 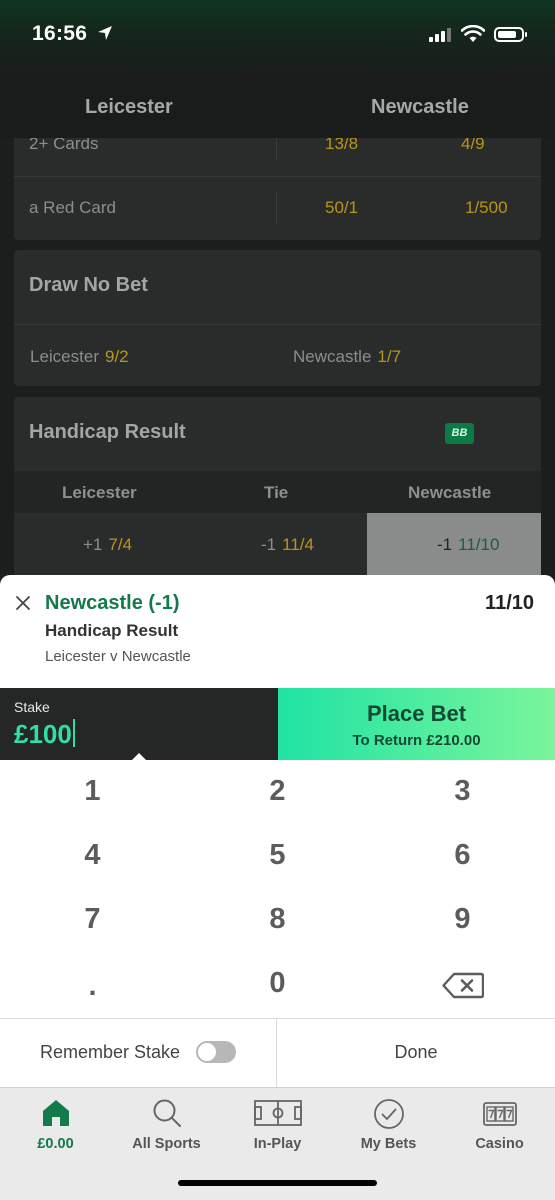 What do you see at coordinates (107, 432) in the screenshot?
I see `market-title: Handicap Result` at bounding box center [107, 432].